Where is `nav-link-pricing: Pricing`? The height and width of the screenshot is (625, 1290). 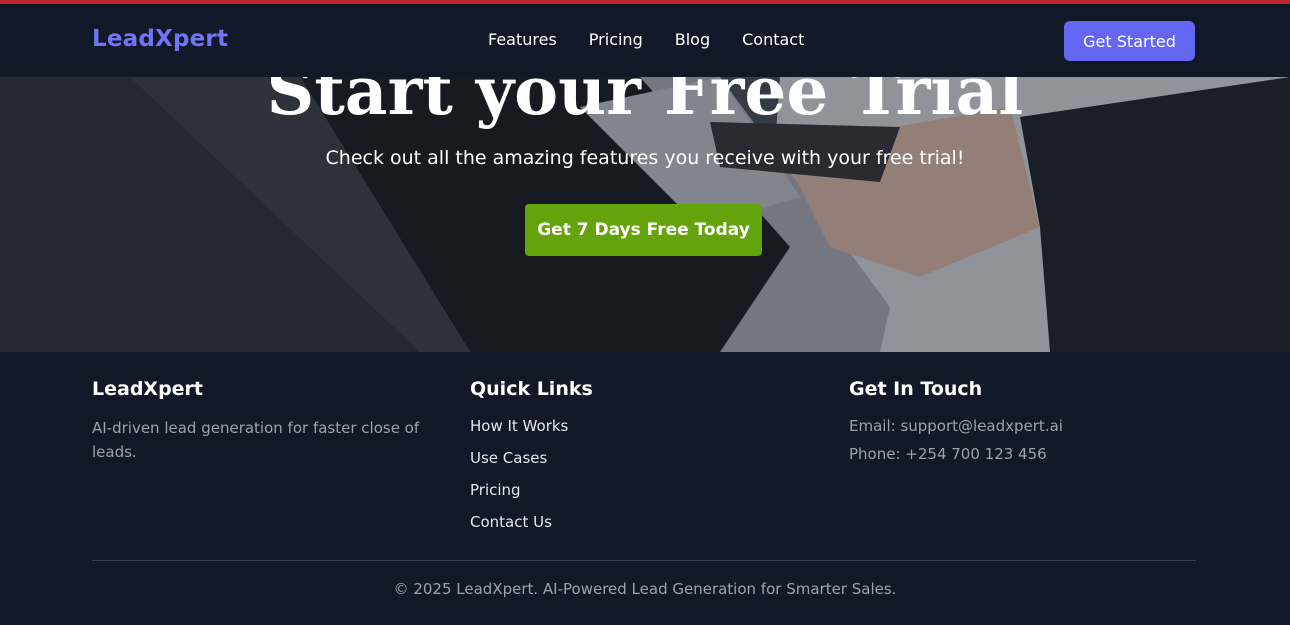 nav-link-pricing: Pricing is located at coordinates (616, 39).